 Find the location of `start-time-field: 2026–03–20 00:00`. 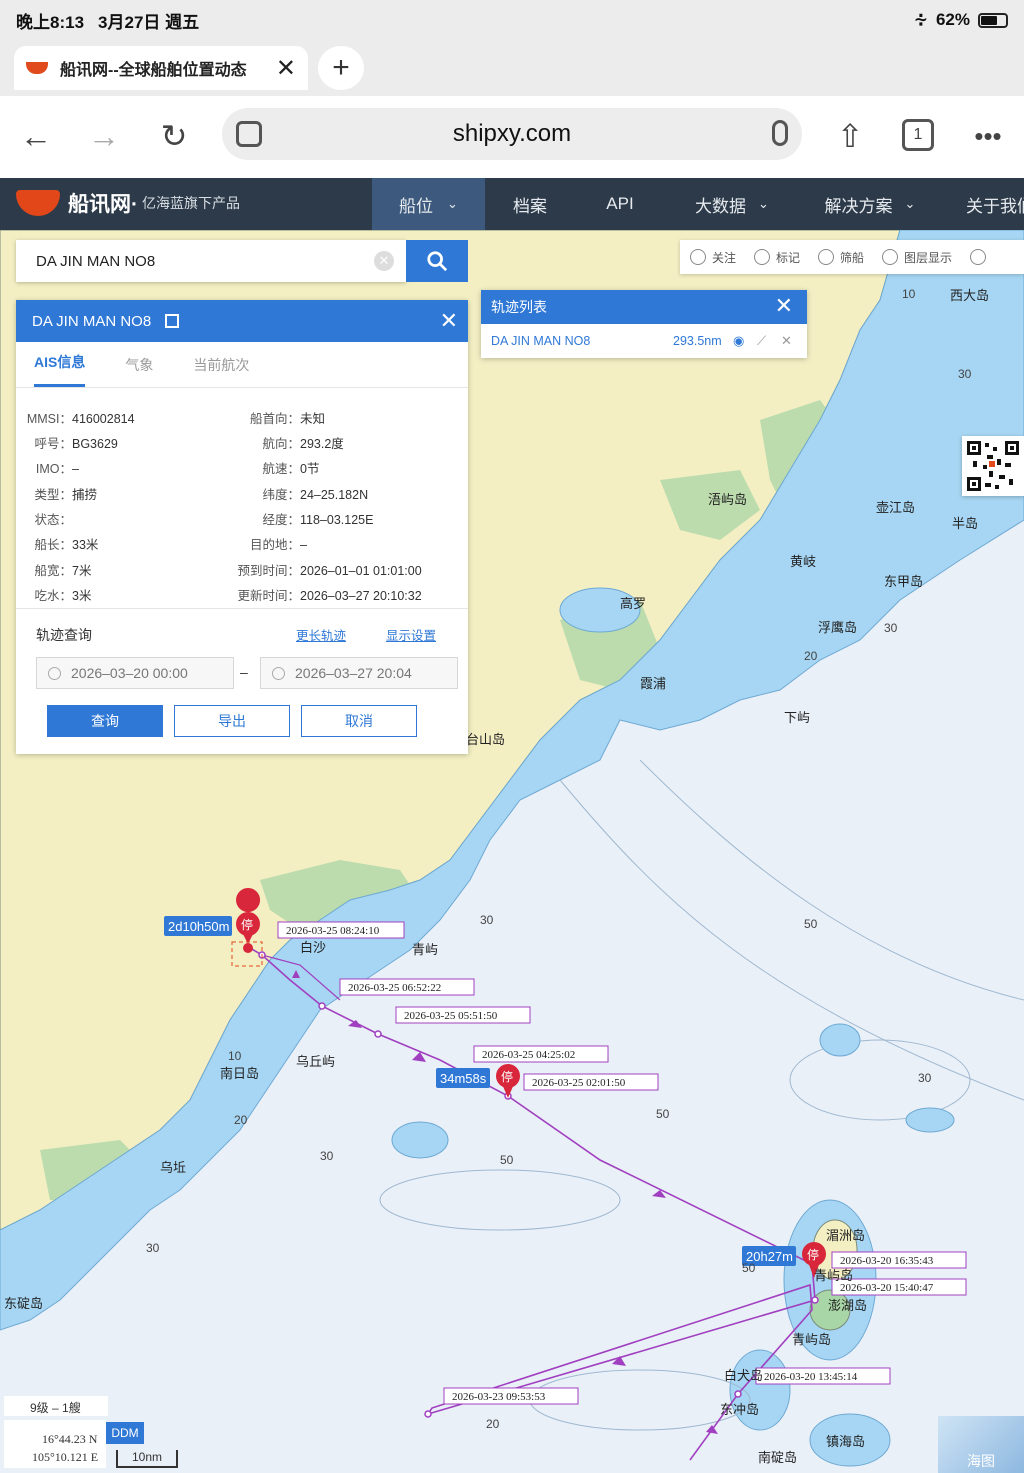

start-time-field: 2026–03–20 00:00 is located at coordinates (135, 673).